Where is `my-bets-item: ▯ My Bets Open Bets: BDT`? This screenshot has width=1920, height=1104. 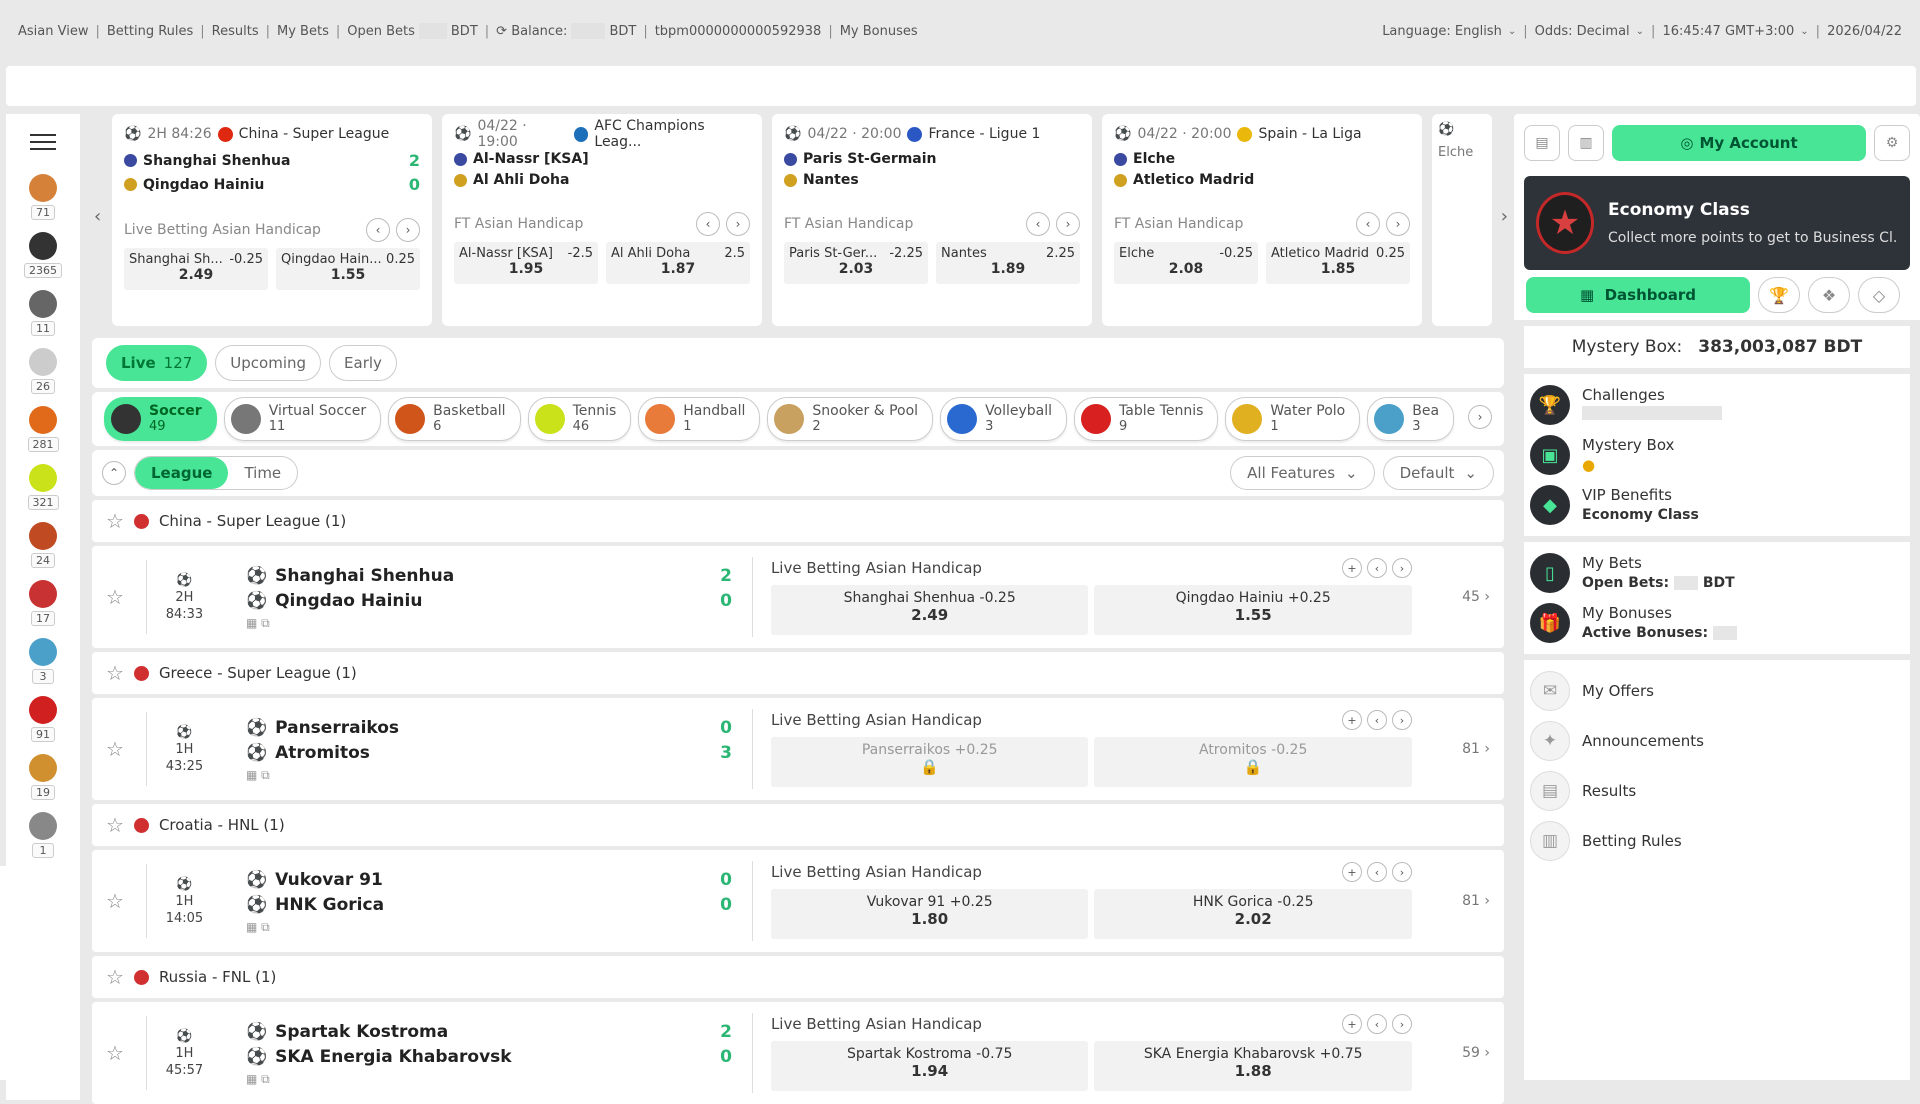
my-bets-item: ▯ My Bets Open Bets: BDT is located at coordinates (1717, 573).